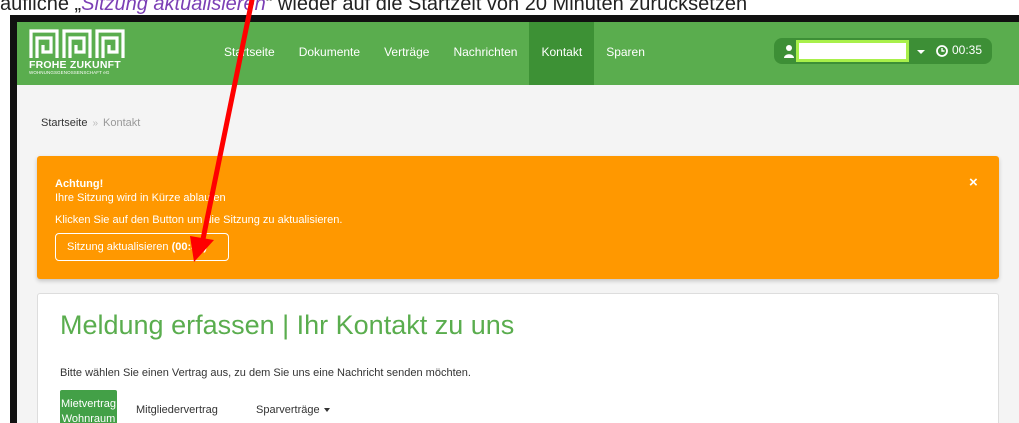 This screenshot has width=1019, height=423. Describe the element at coordinates (288, 410) in the screenshot. I see `tab-sparvertraege-label: Sparverträge` at that location.